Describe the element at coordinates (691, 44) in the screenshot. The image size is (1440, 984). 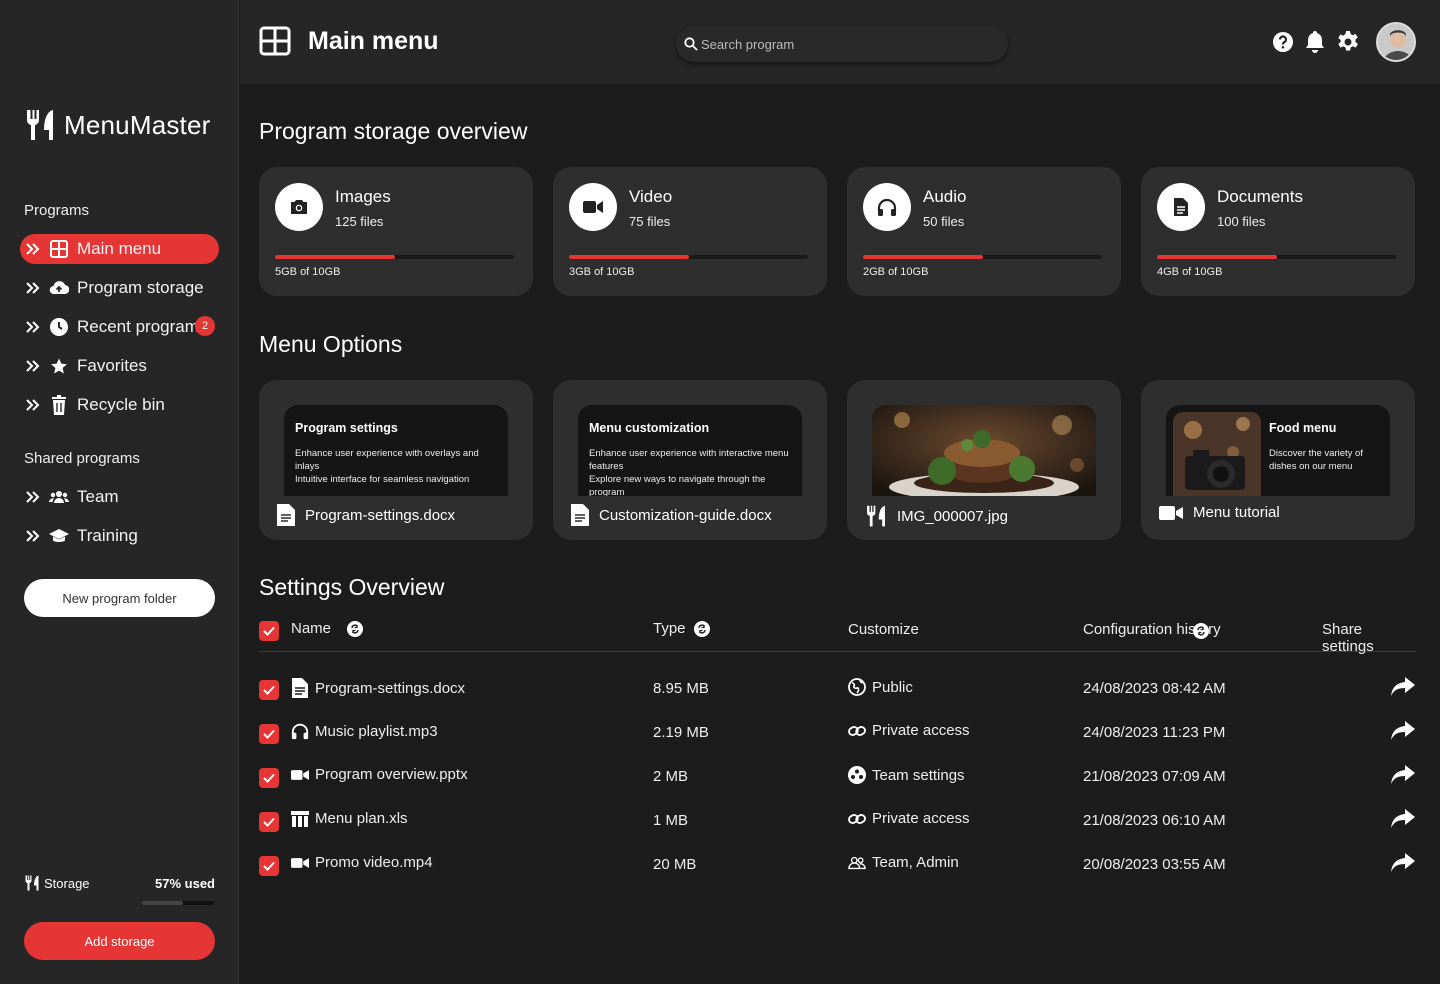
I see `search-icon` at that location.